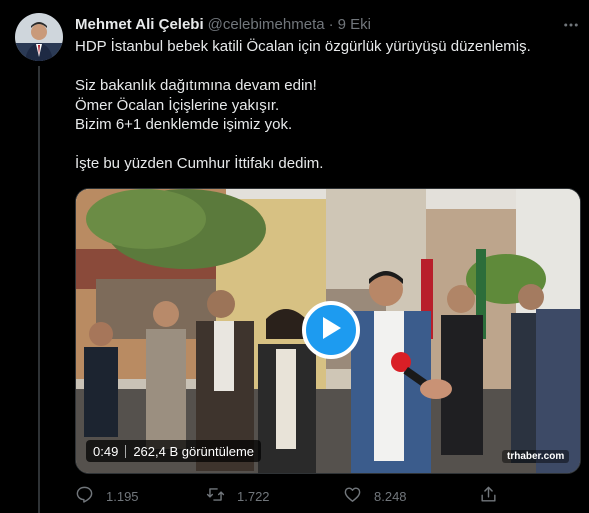  What do you see at coordinates (106, 451) in the screenshot?
I see `video-duration: 0:49` at bounding box center [106, 451].